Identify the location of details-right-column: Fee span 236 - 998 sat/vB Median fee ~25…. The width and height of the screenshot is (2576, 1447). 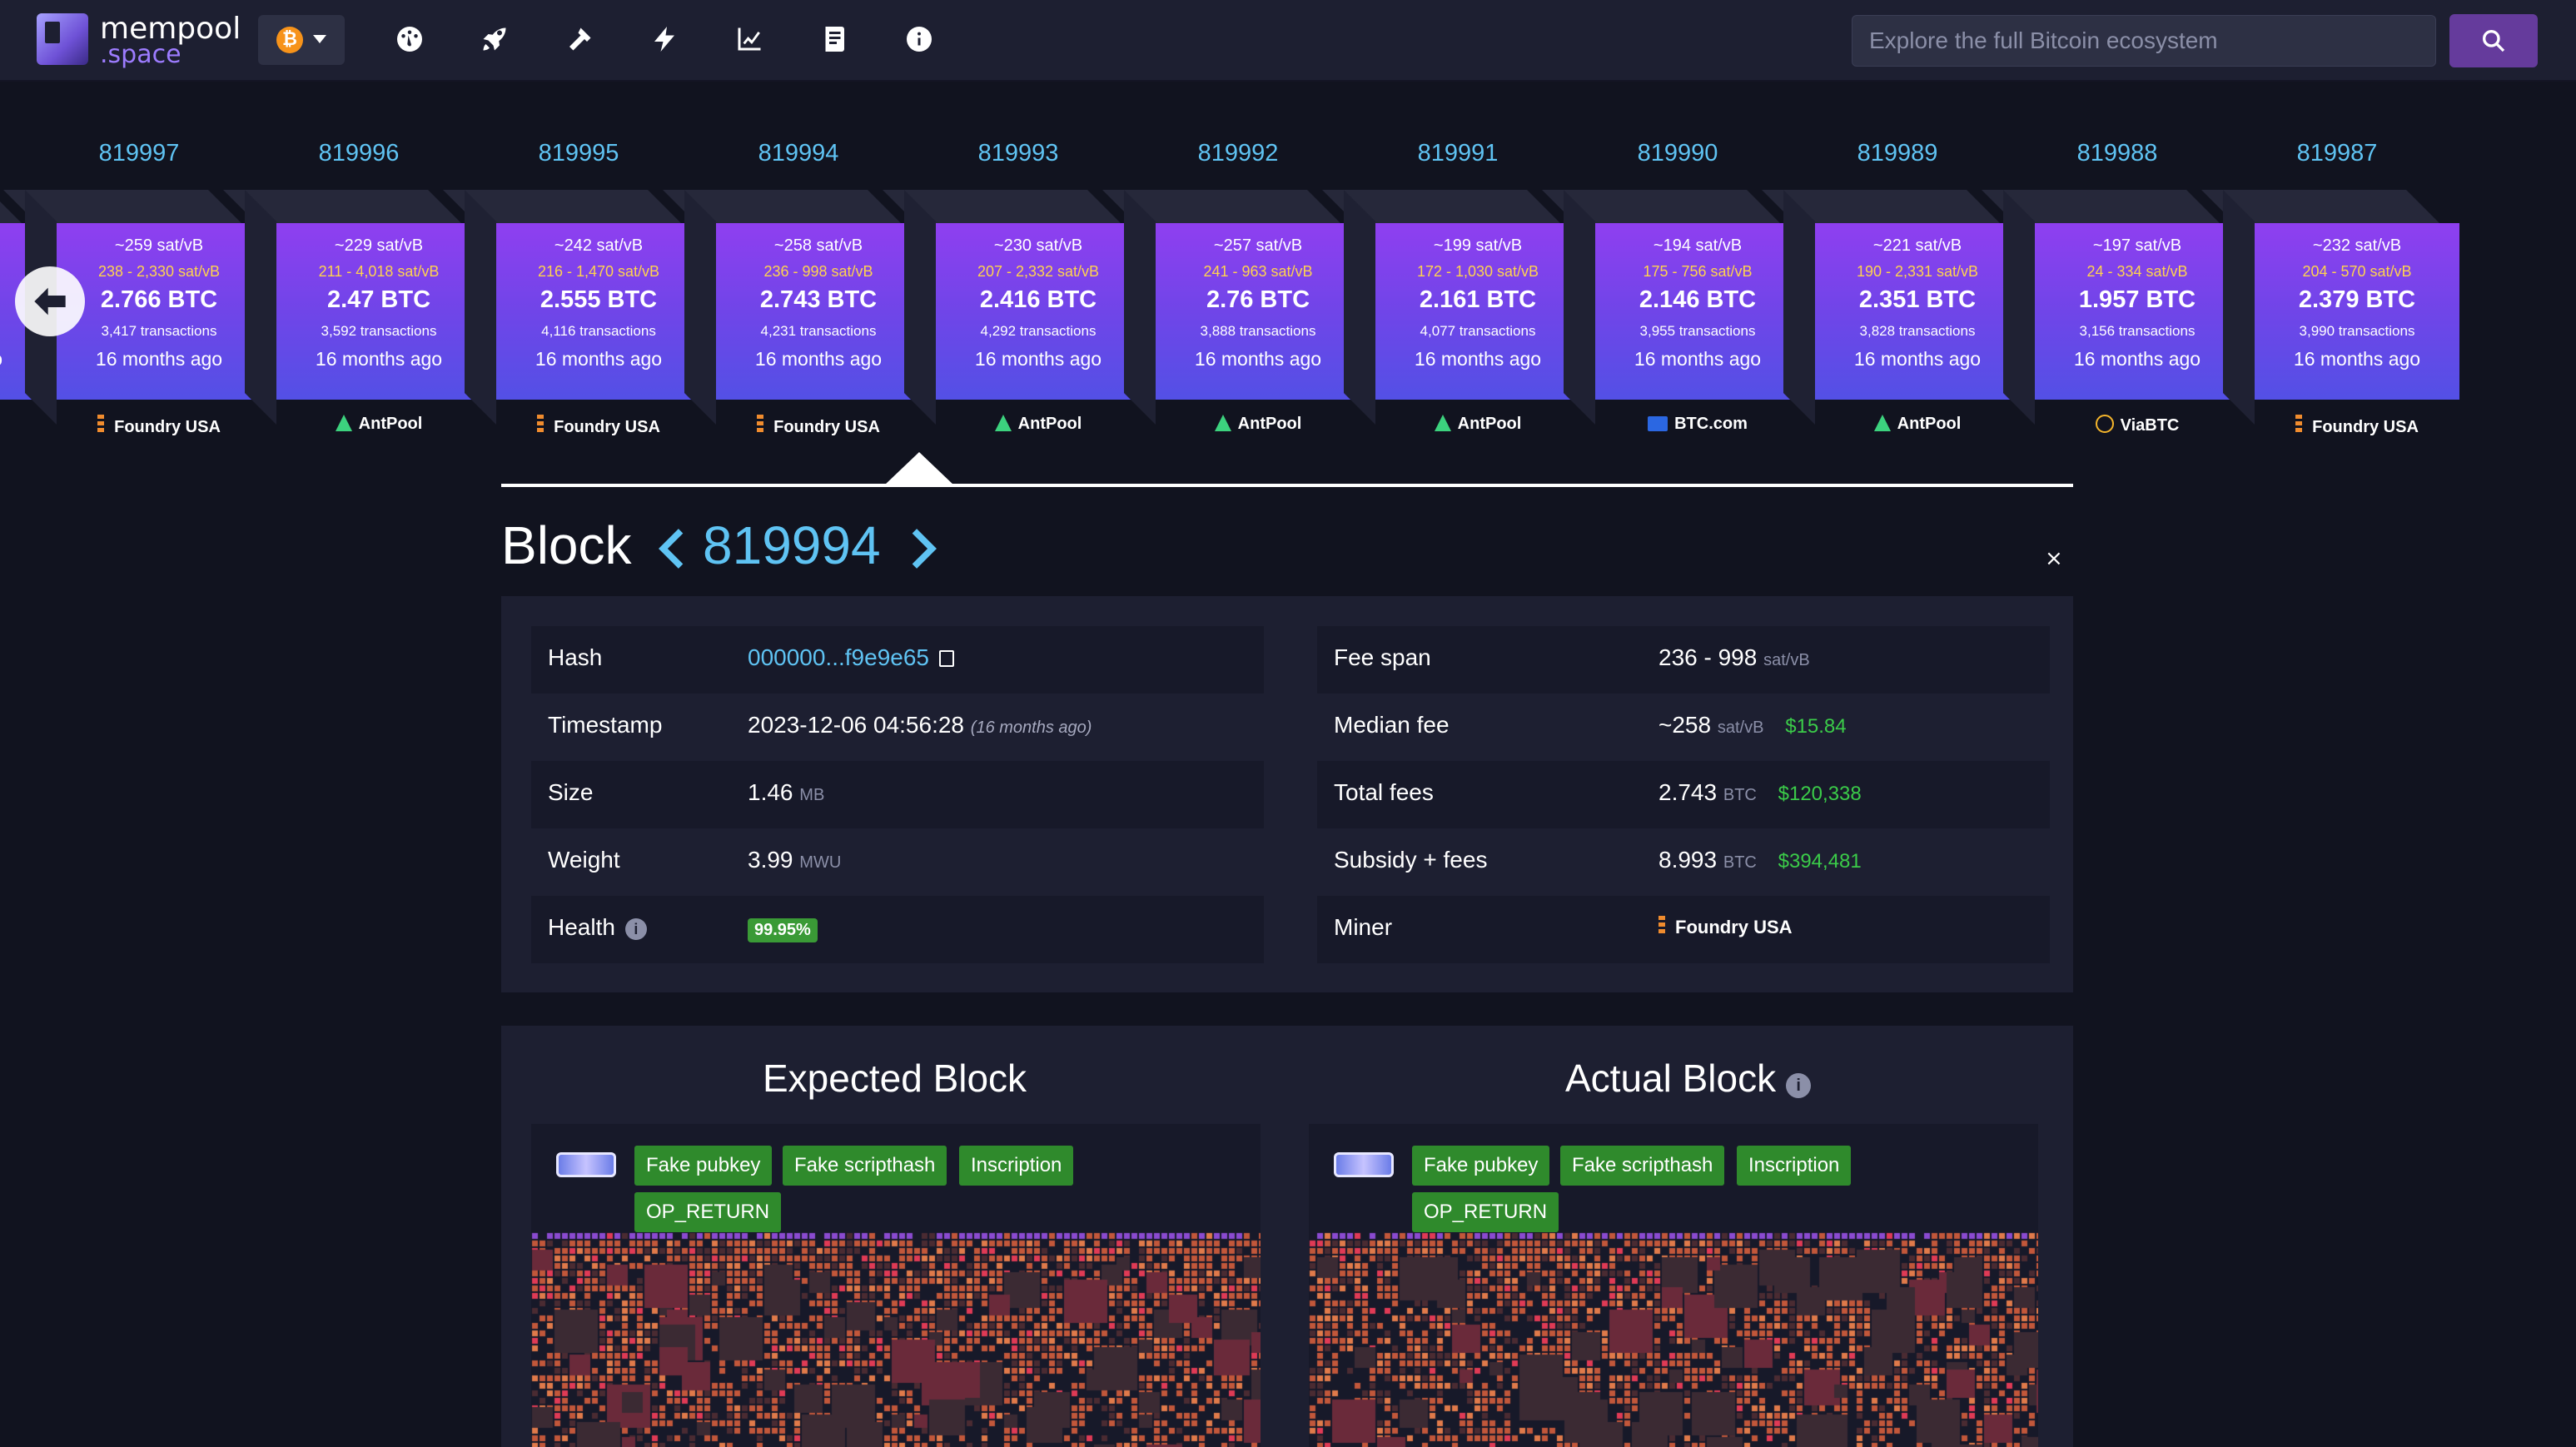
(1683, 794).